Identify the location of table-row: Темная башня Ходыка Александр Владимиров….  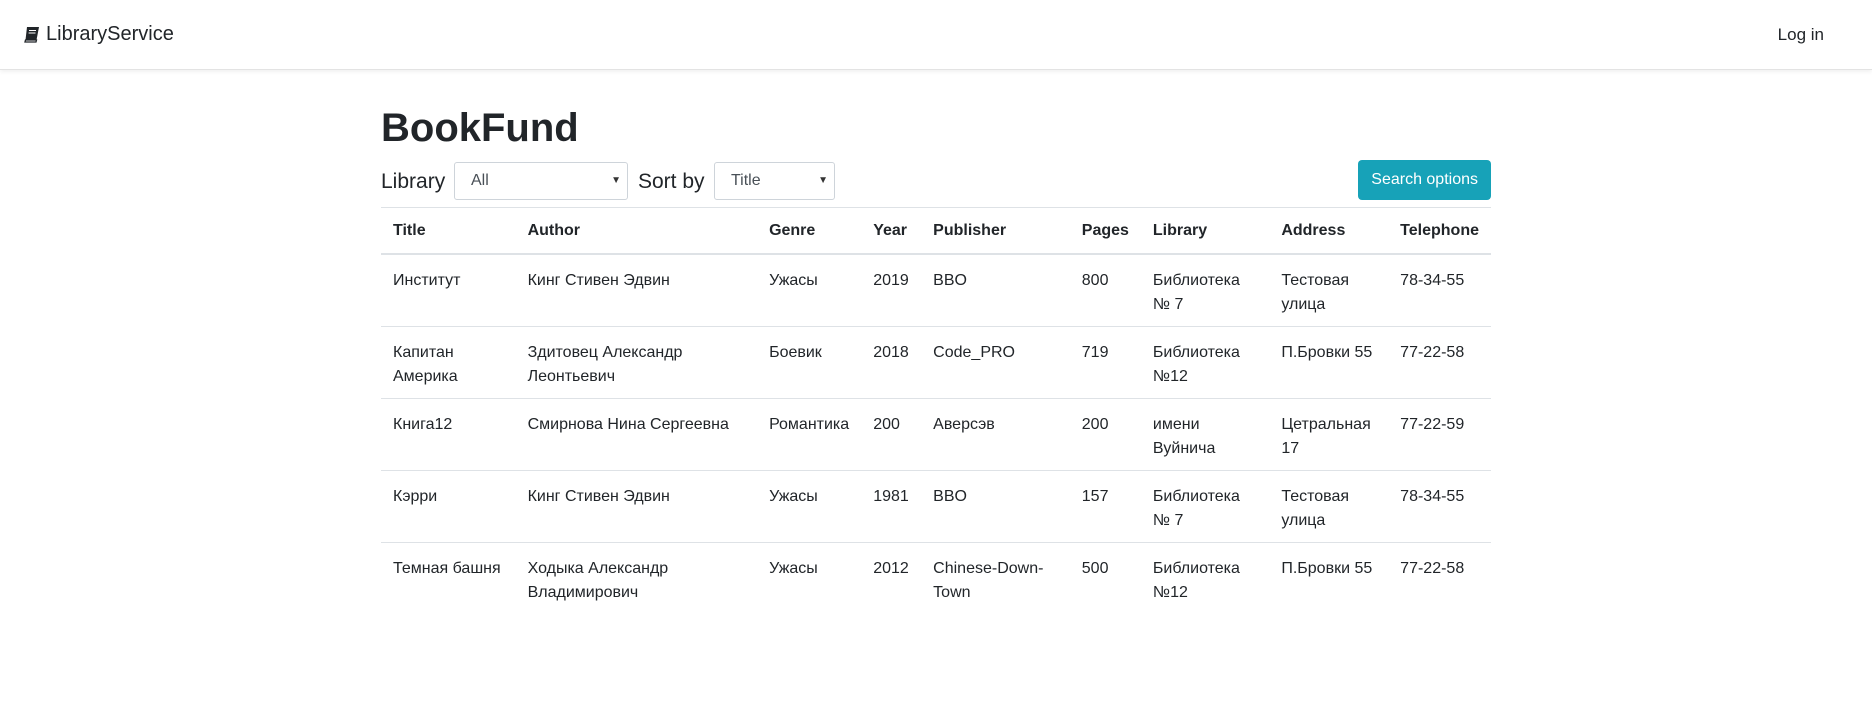
(936, 578).